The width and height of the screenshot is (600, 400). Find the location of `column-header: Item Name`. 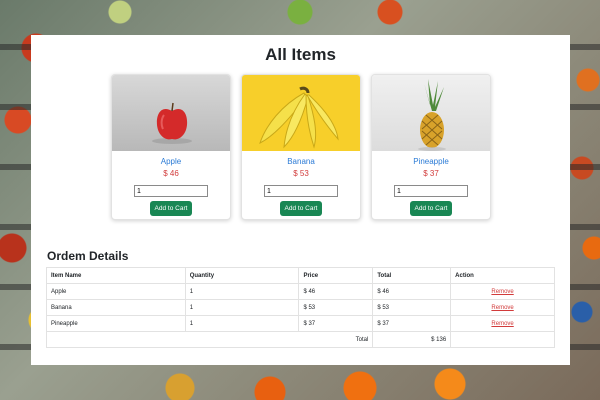

column-header: Item Name is located at coordinates (116, 275).